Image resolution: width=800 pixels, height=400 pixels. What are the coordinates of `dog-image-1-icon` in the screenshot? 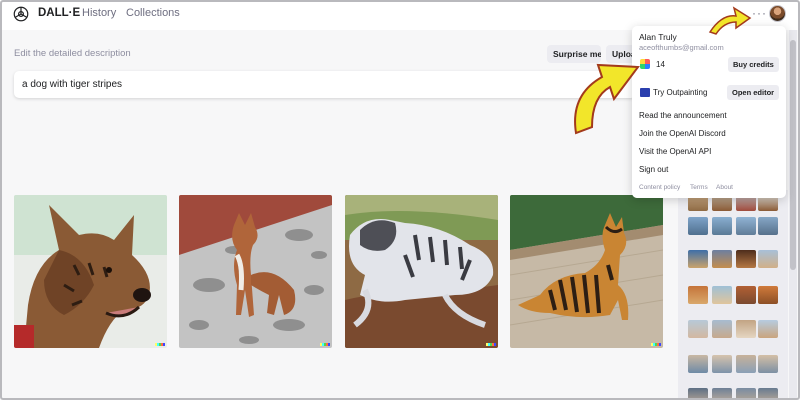 It's located at (90, 271).